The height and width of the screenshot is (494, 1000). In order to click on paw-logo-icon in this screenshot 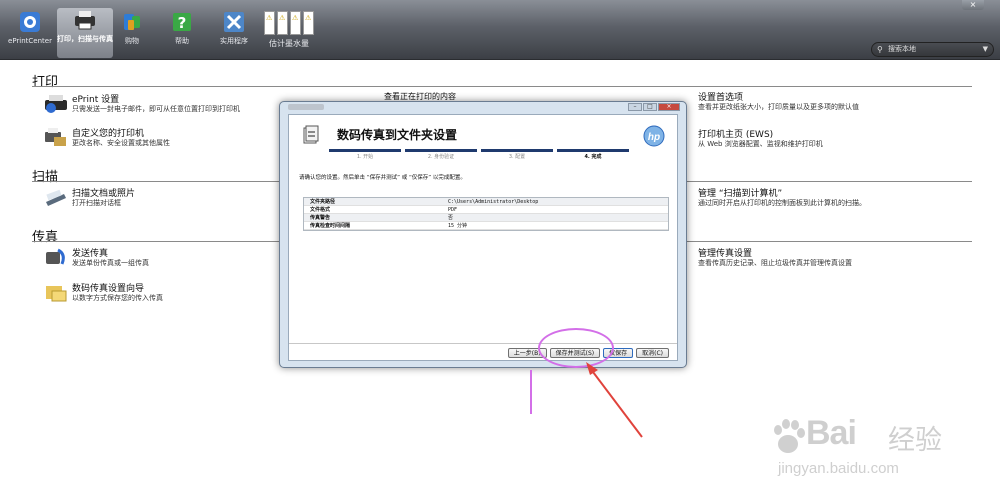, I will do `click(789, 436)`.